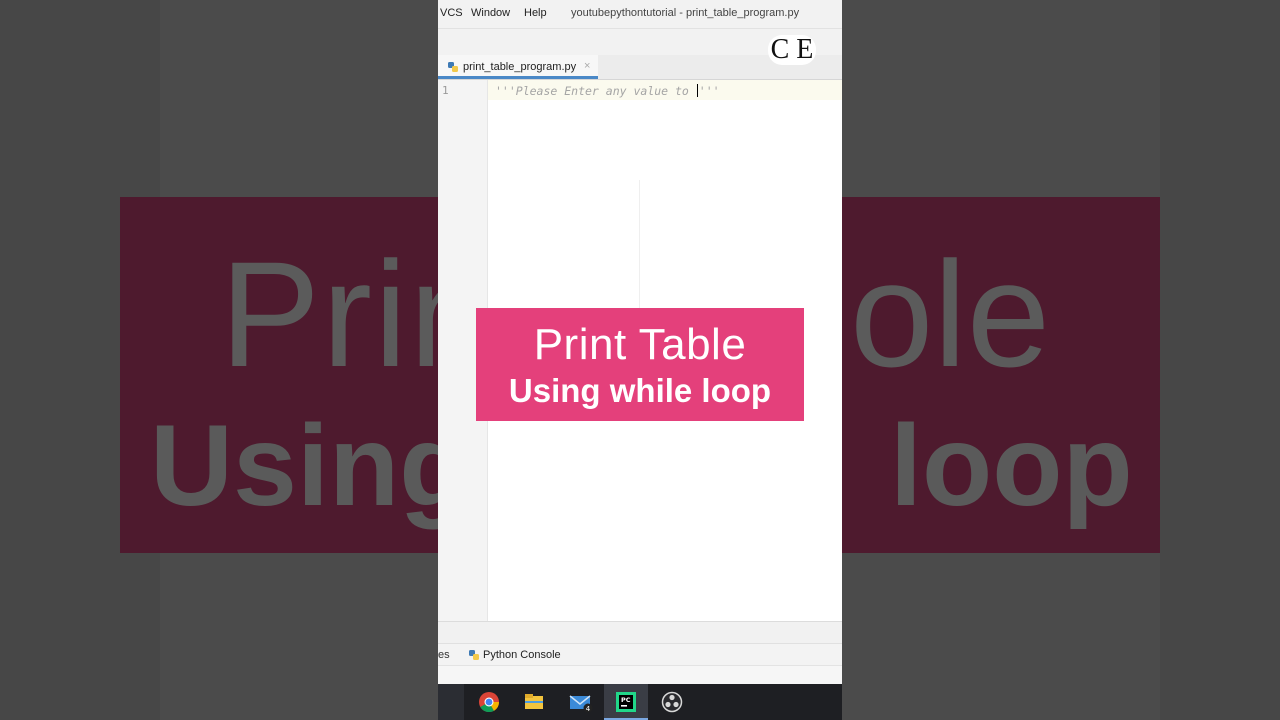  I want to click on background-title-right: ole, so click(950, 314).